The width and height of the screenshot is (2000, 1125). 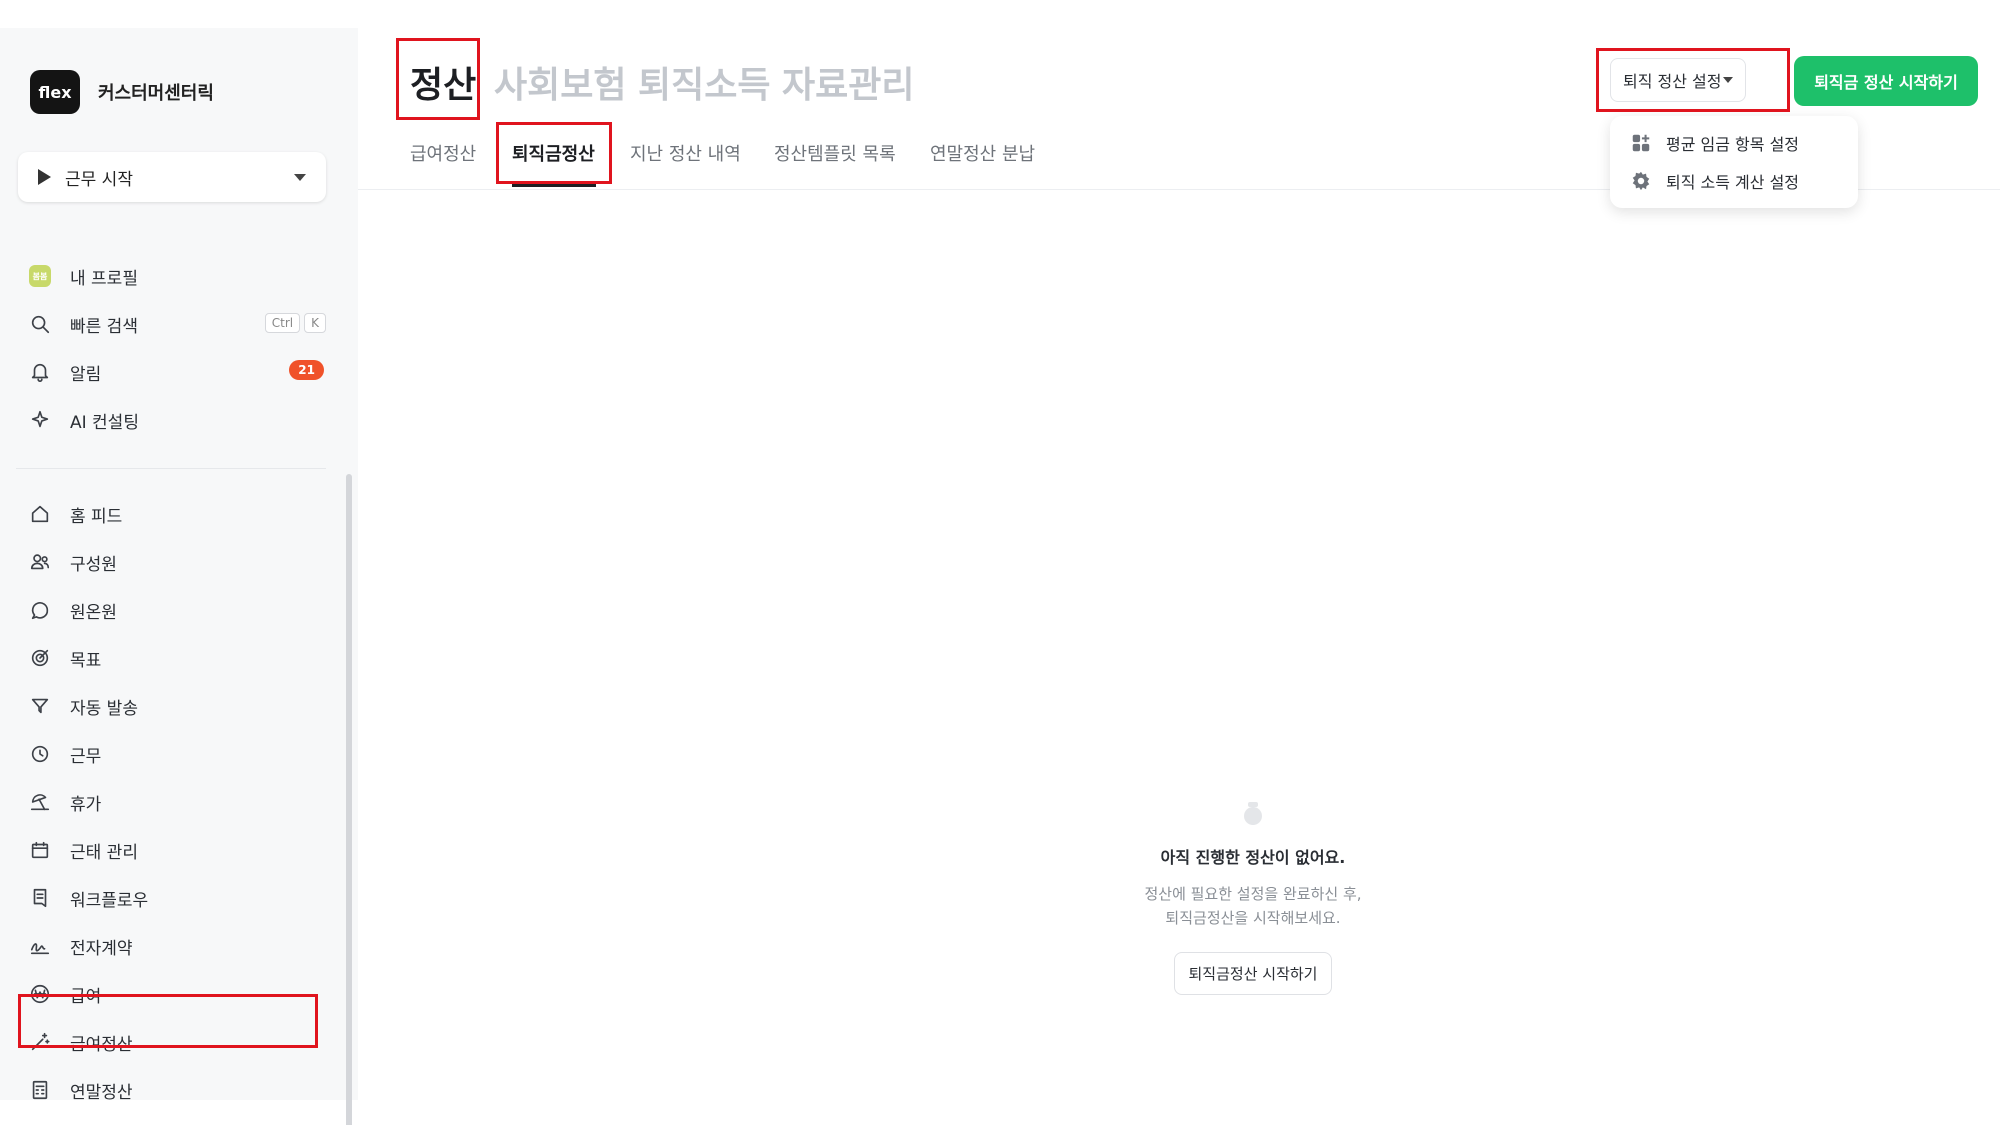 I want to click on sidebar-item-label: AI 컨설팅, so click(x=104, y=422).